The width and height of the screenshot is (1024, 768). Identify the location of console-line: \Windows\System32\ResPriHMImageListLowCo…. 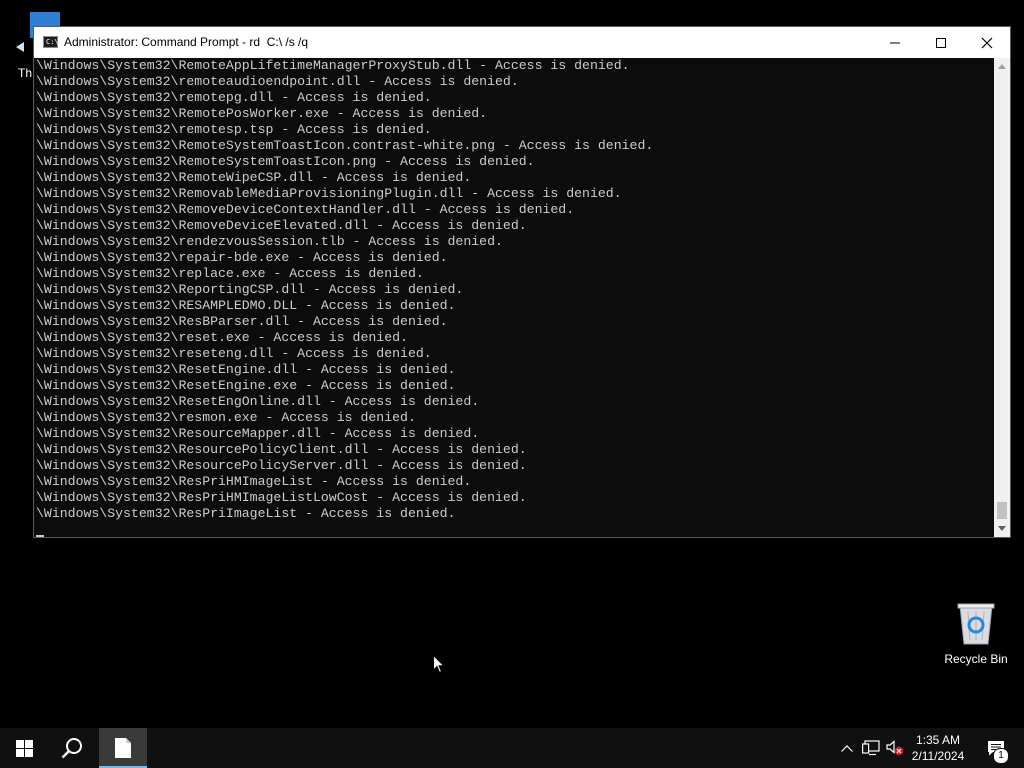
(281, 497).